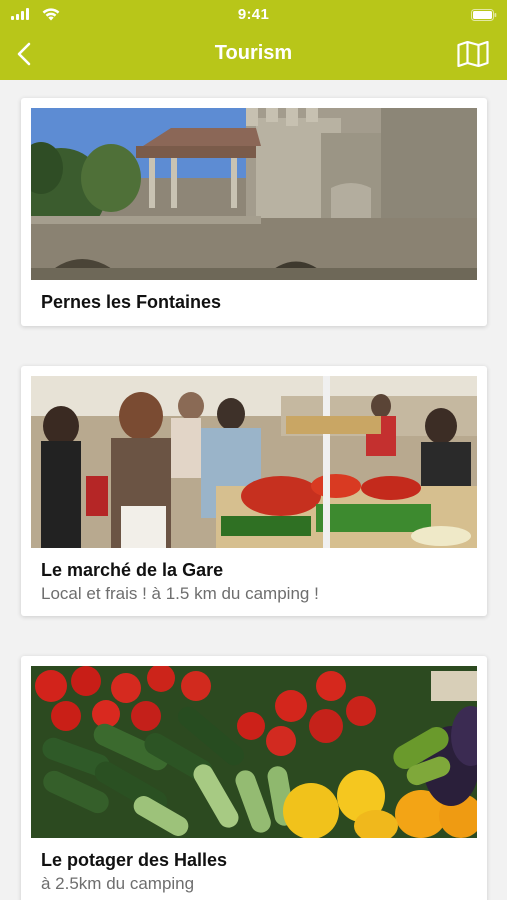 The width and height of the screenshot is (507, 900). I want to click on item-title: Pernes les Fontaines, so click(131, 302).